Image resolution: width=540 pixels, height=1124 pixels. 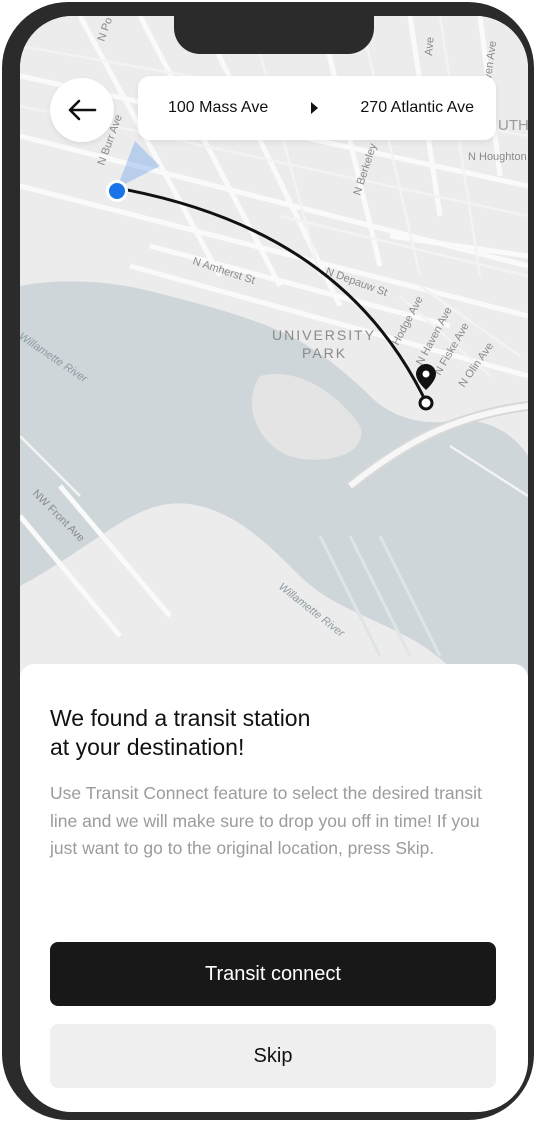 What do you see at coordinates (324, 335) in the screenshot?
I see `district-label: UNIVERSITY` at bounding box center [324, 335].